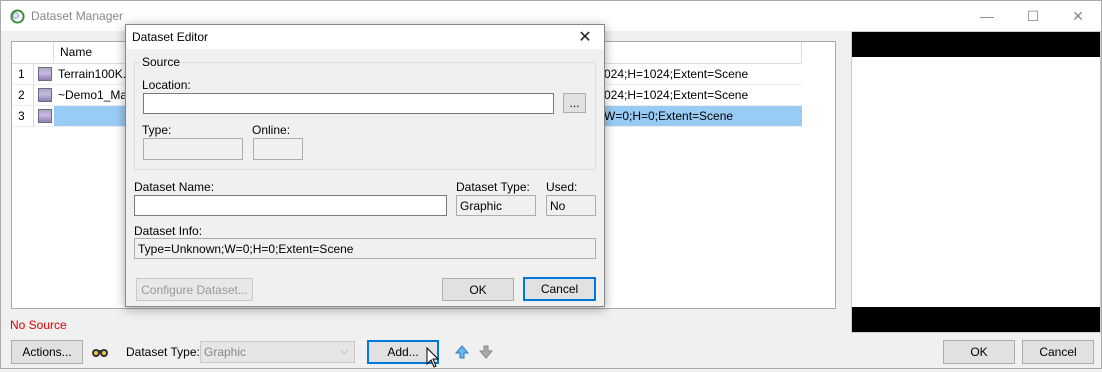 This screenshot has height=372, width=1102. What do you see at coordinates (344, 351) in the screenshot?
I see `chevron-down-icon: ⌵` at bounding box center [344, 351].